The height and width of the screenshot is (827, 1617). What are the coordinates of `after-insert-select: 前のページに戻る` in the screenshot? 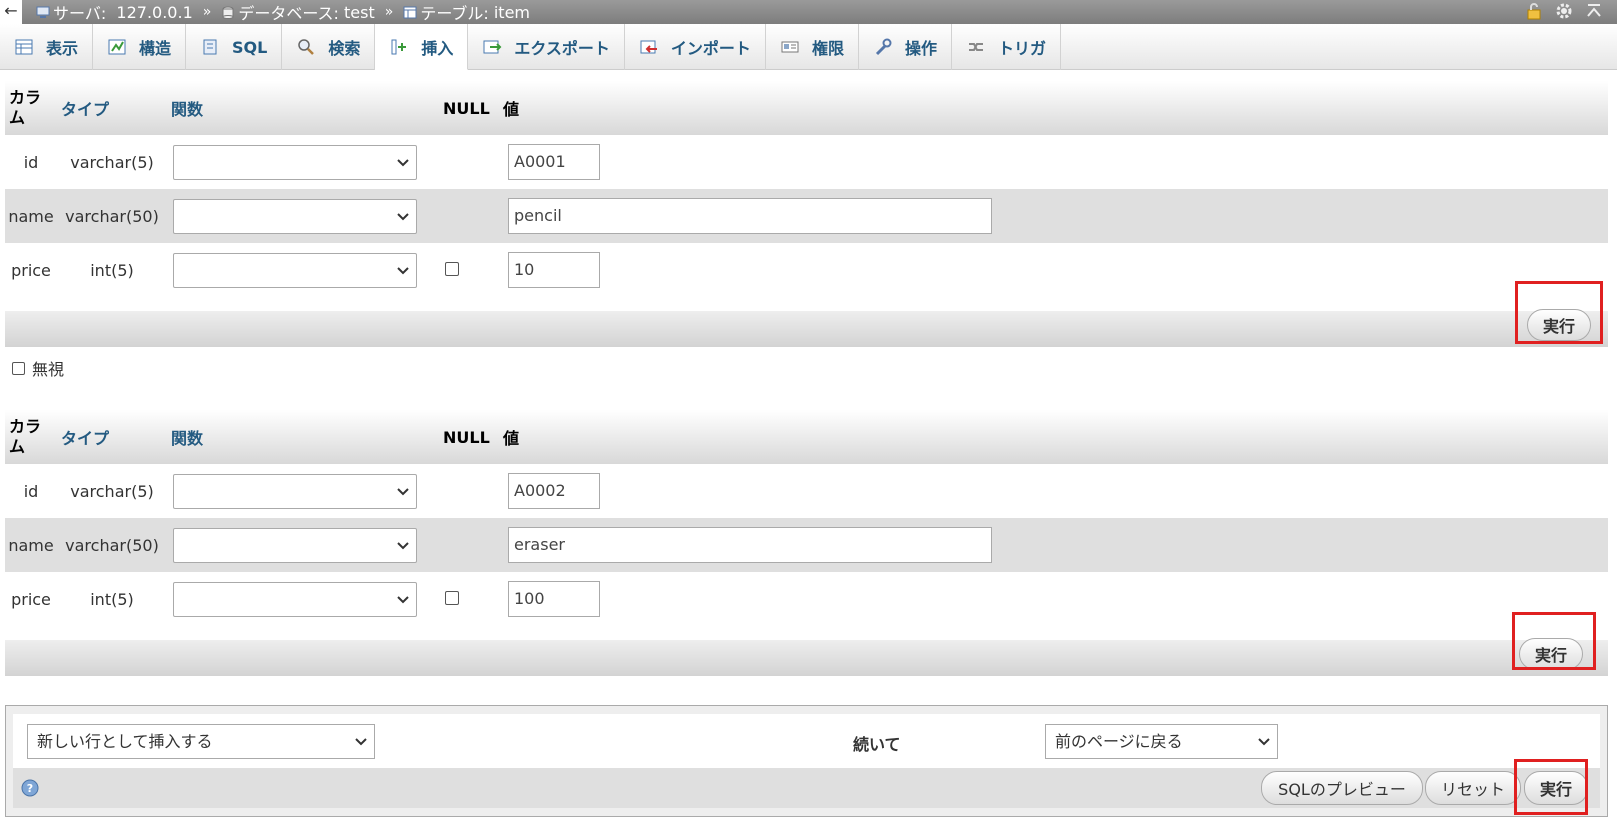 It's located at (1161, 741).